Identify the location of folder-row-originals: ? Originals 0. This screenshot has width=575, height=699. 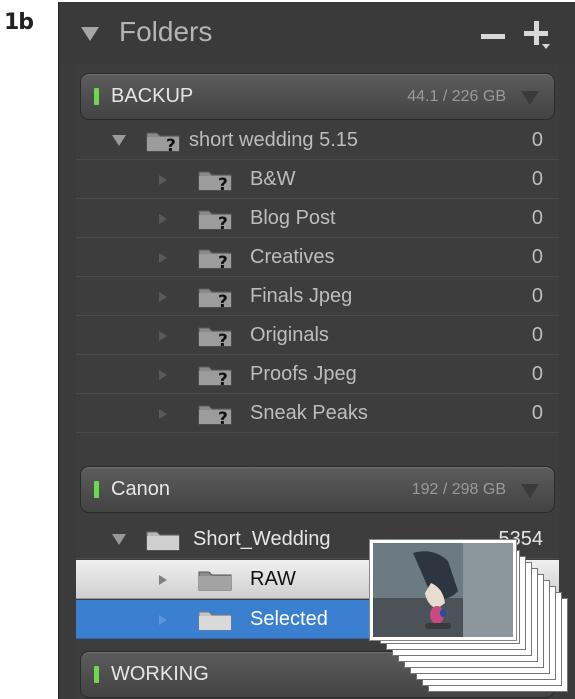
(317, 335).